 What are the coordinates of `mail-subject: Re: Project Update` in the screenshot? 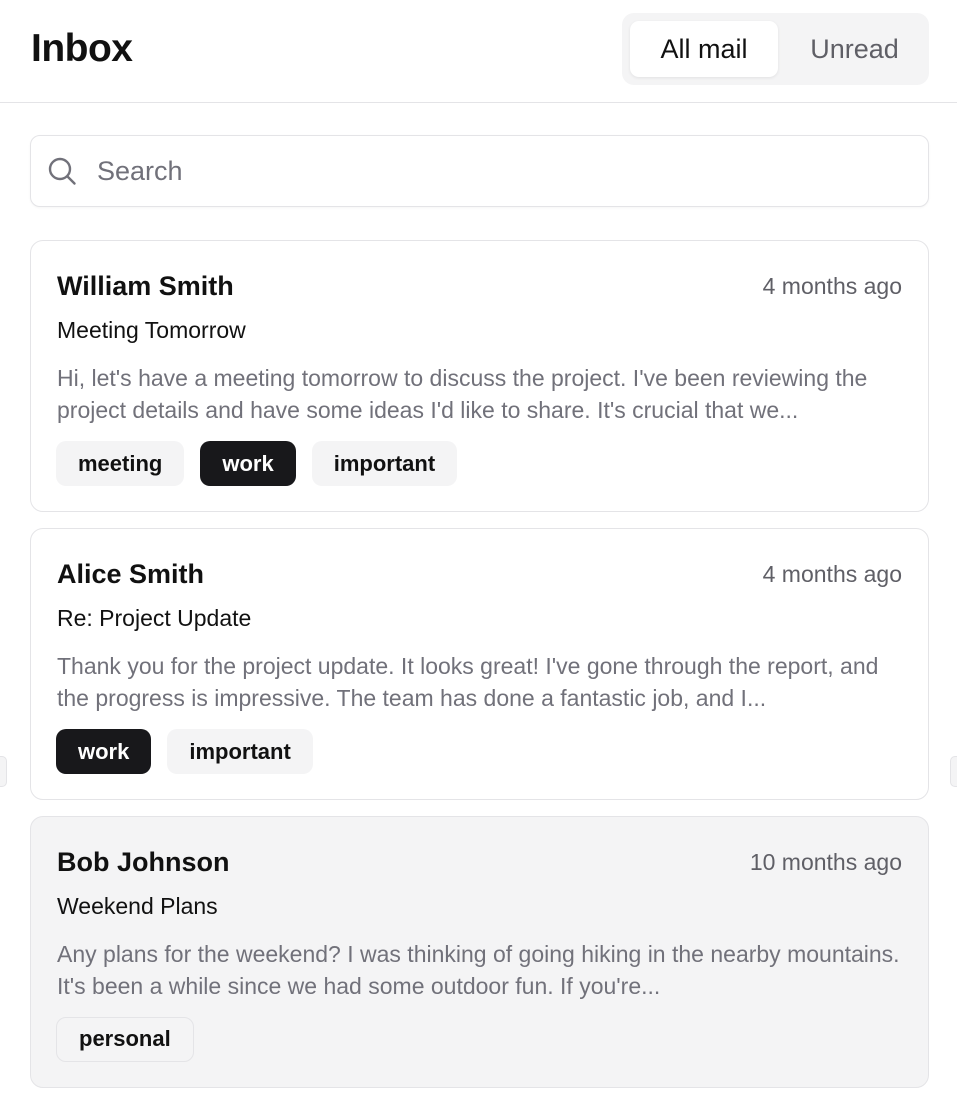 It's located at (154, 618).